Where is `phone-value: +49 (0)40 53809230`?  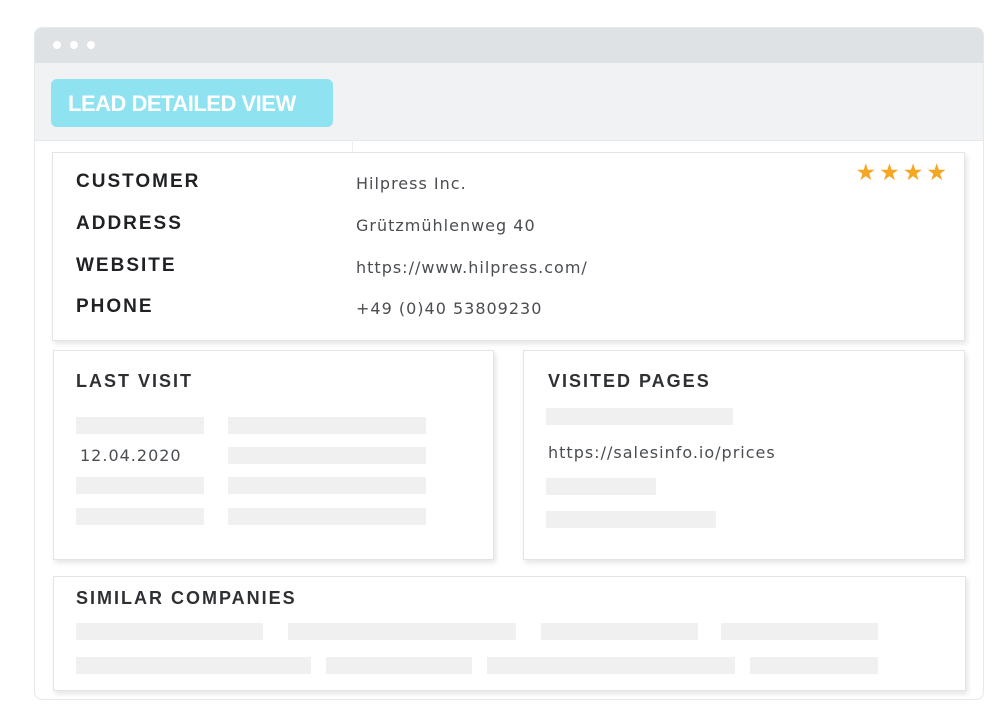 phone-value: +49 (0)40 53809230 is located at coordinates (449, 308).